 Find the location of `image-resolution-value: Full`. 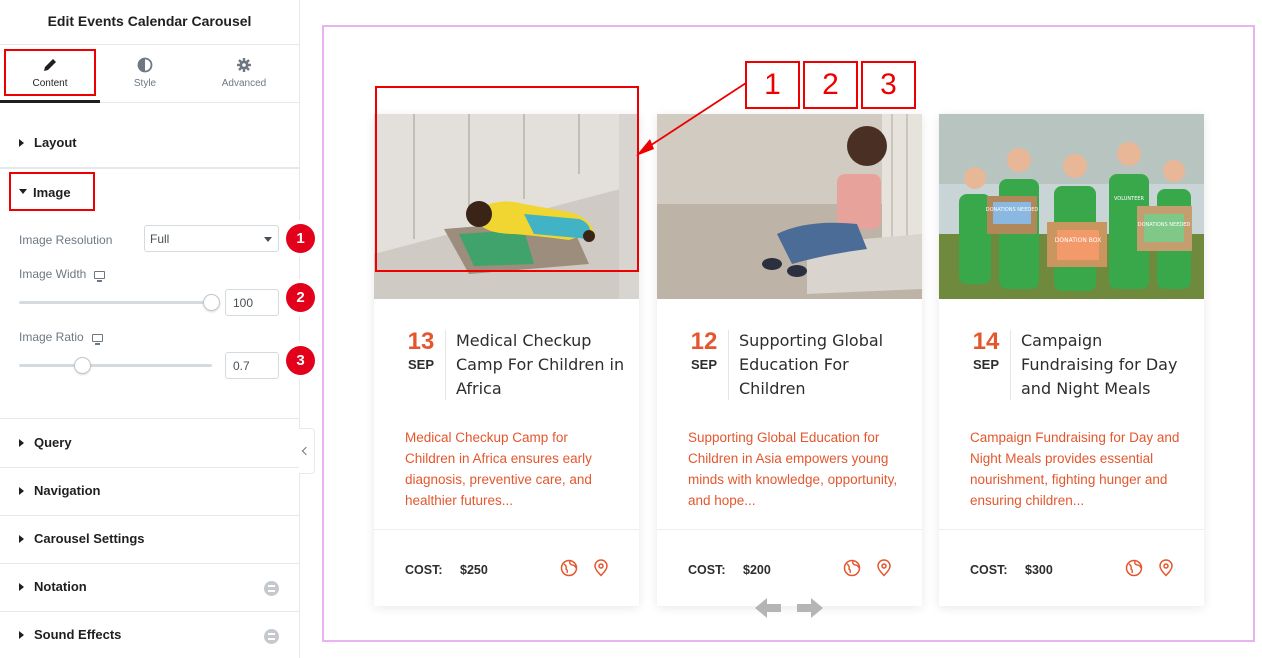

image-resolution-value: Full is located at coordinates (160, 239).